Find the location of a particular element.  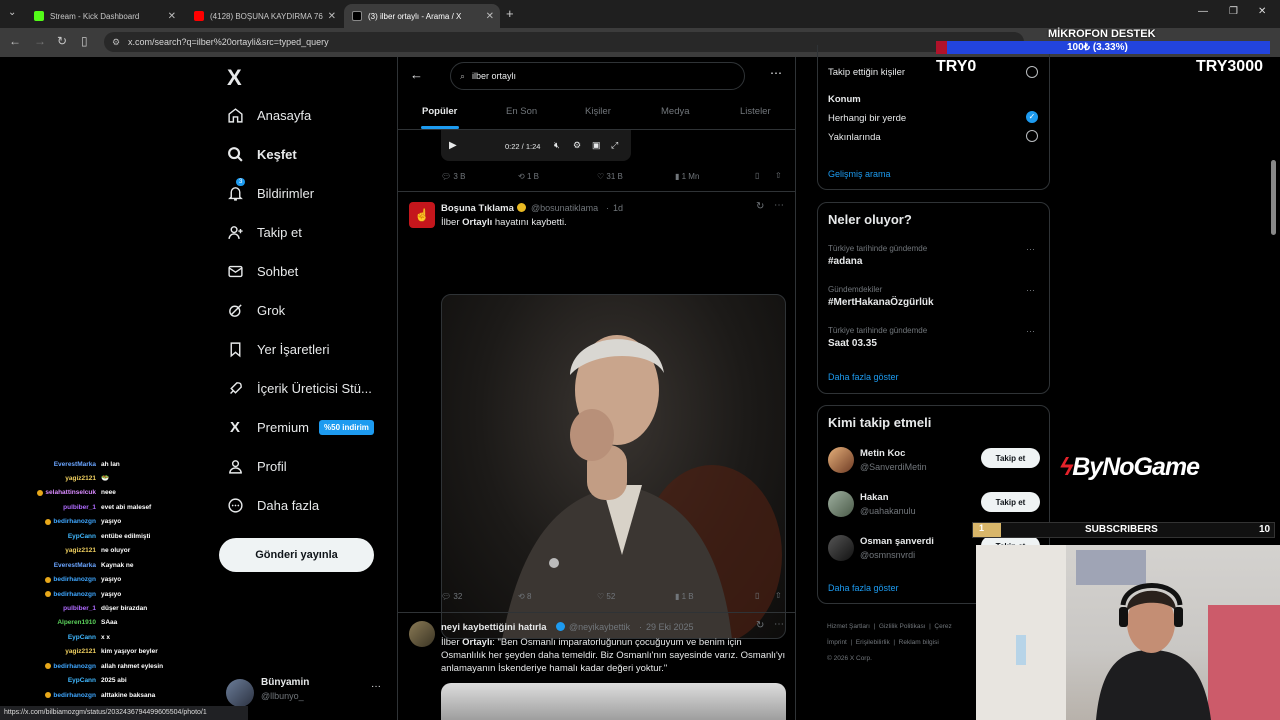

search-more-icon: ⋯ is located at coordinates (776, 73).